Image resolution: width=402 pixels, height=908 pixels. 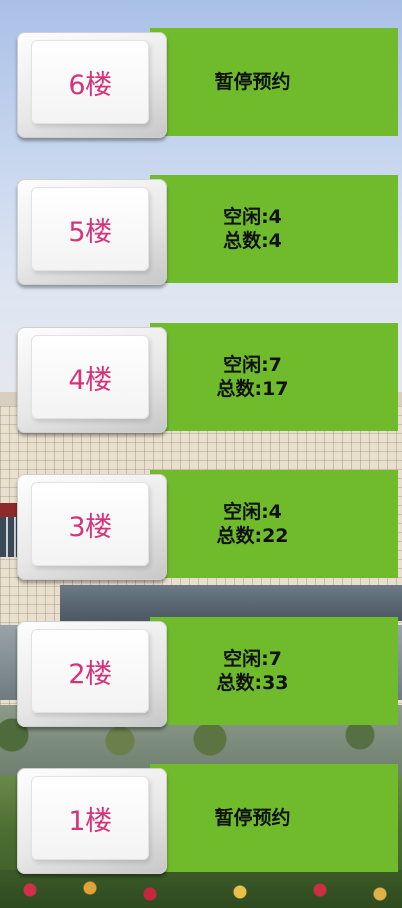 I want to click on floor-label: 2楼, so click(x=90, y=674).